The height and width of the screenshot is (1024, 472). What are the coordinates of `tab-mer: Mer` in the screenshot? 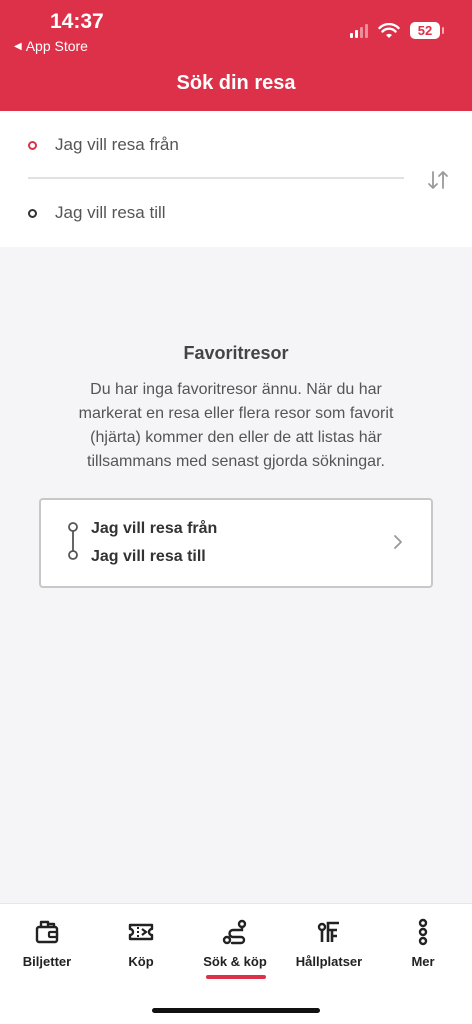 It's located at (423, 943).